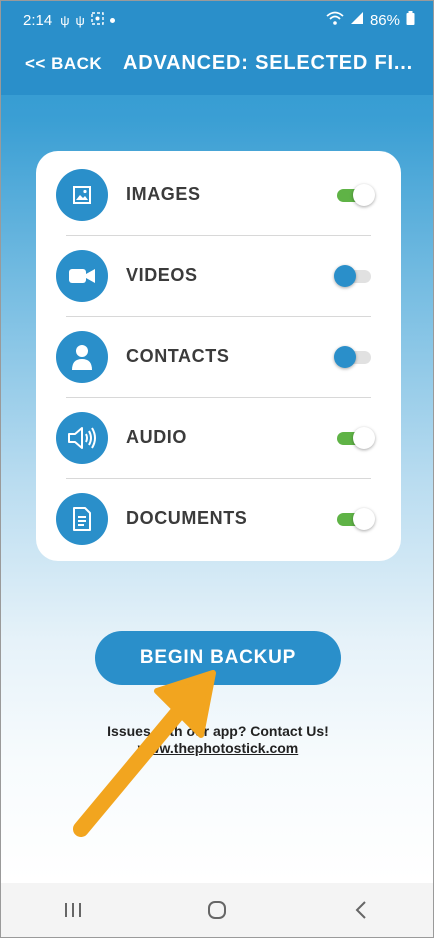  What do you see at coordinates (112, 20) in the screenshot?
I see `notification-dot-icon` at bounding box center [112, 20].